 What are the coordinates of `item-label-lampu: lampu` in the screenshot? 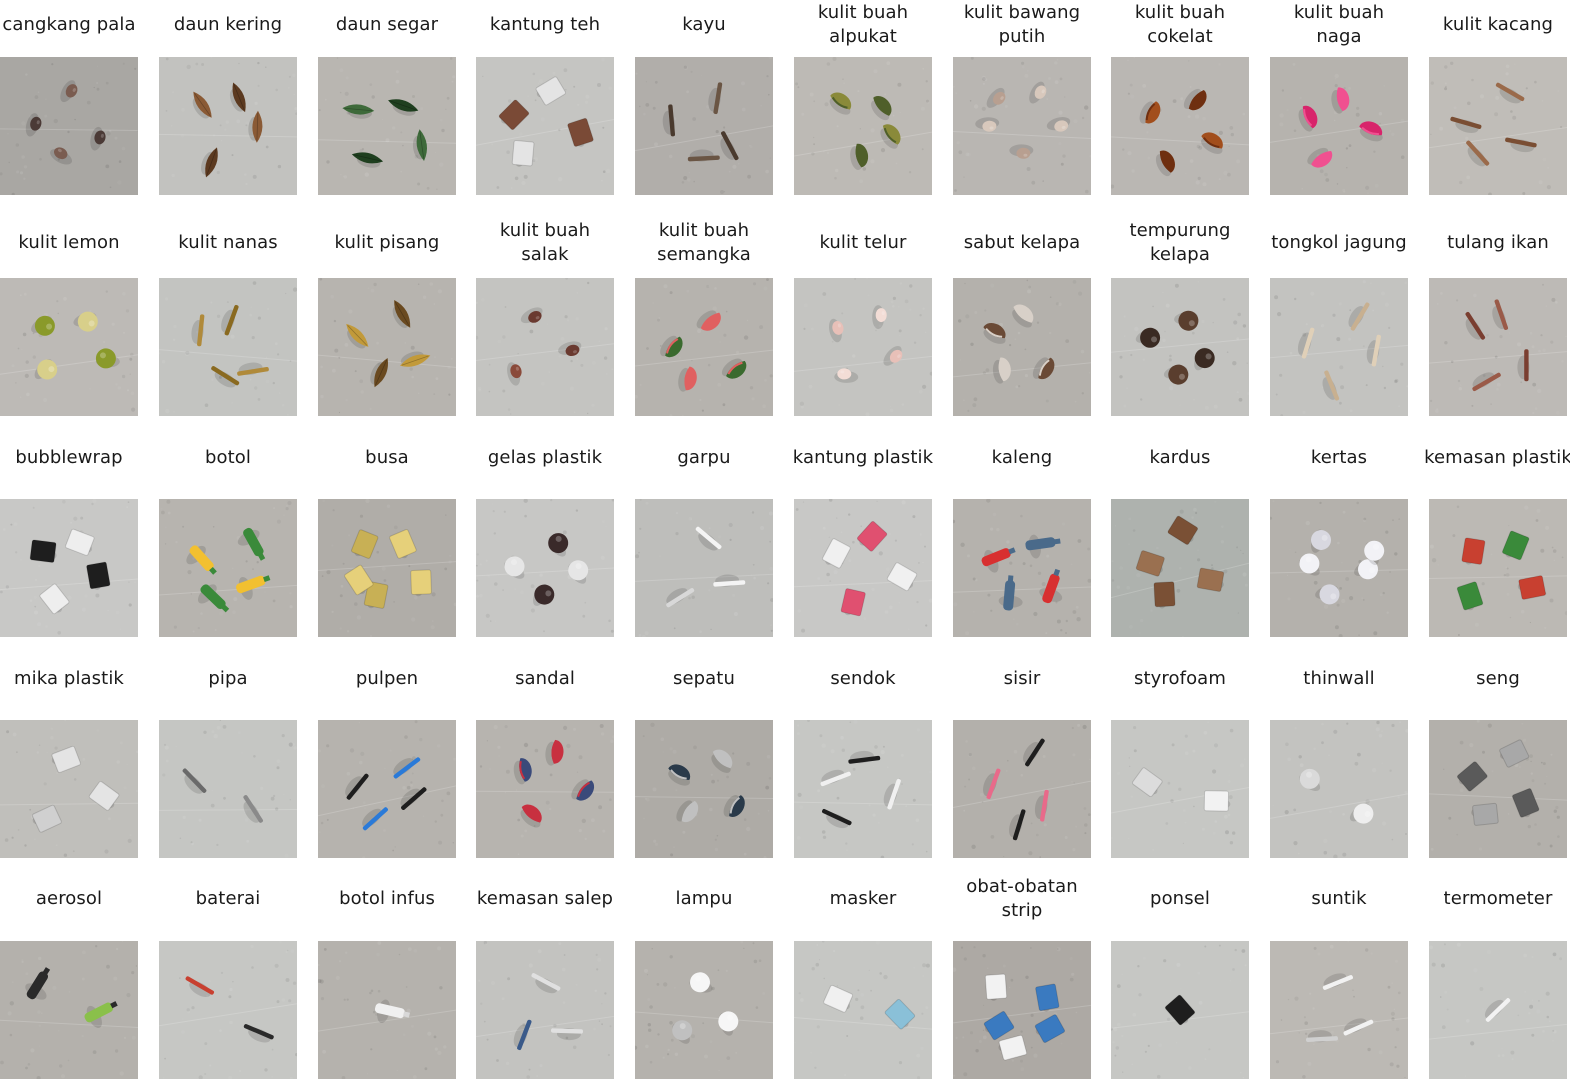 It's located at (704, 898).